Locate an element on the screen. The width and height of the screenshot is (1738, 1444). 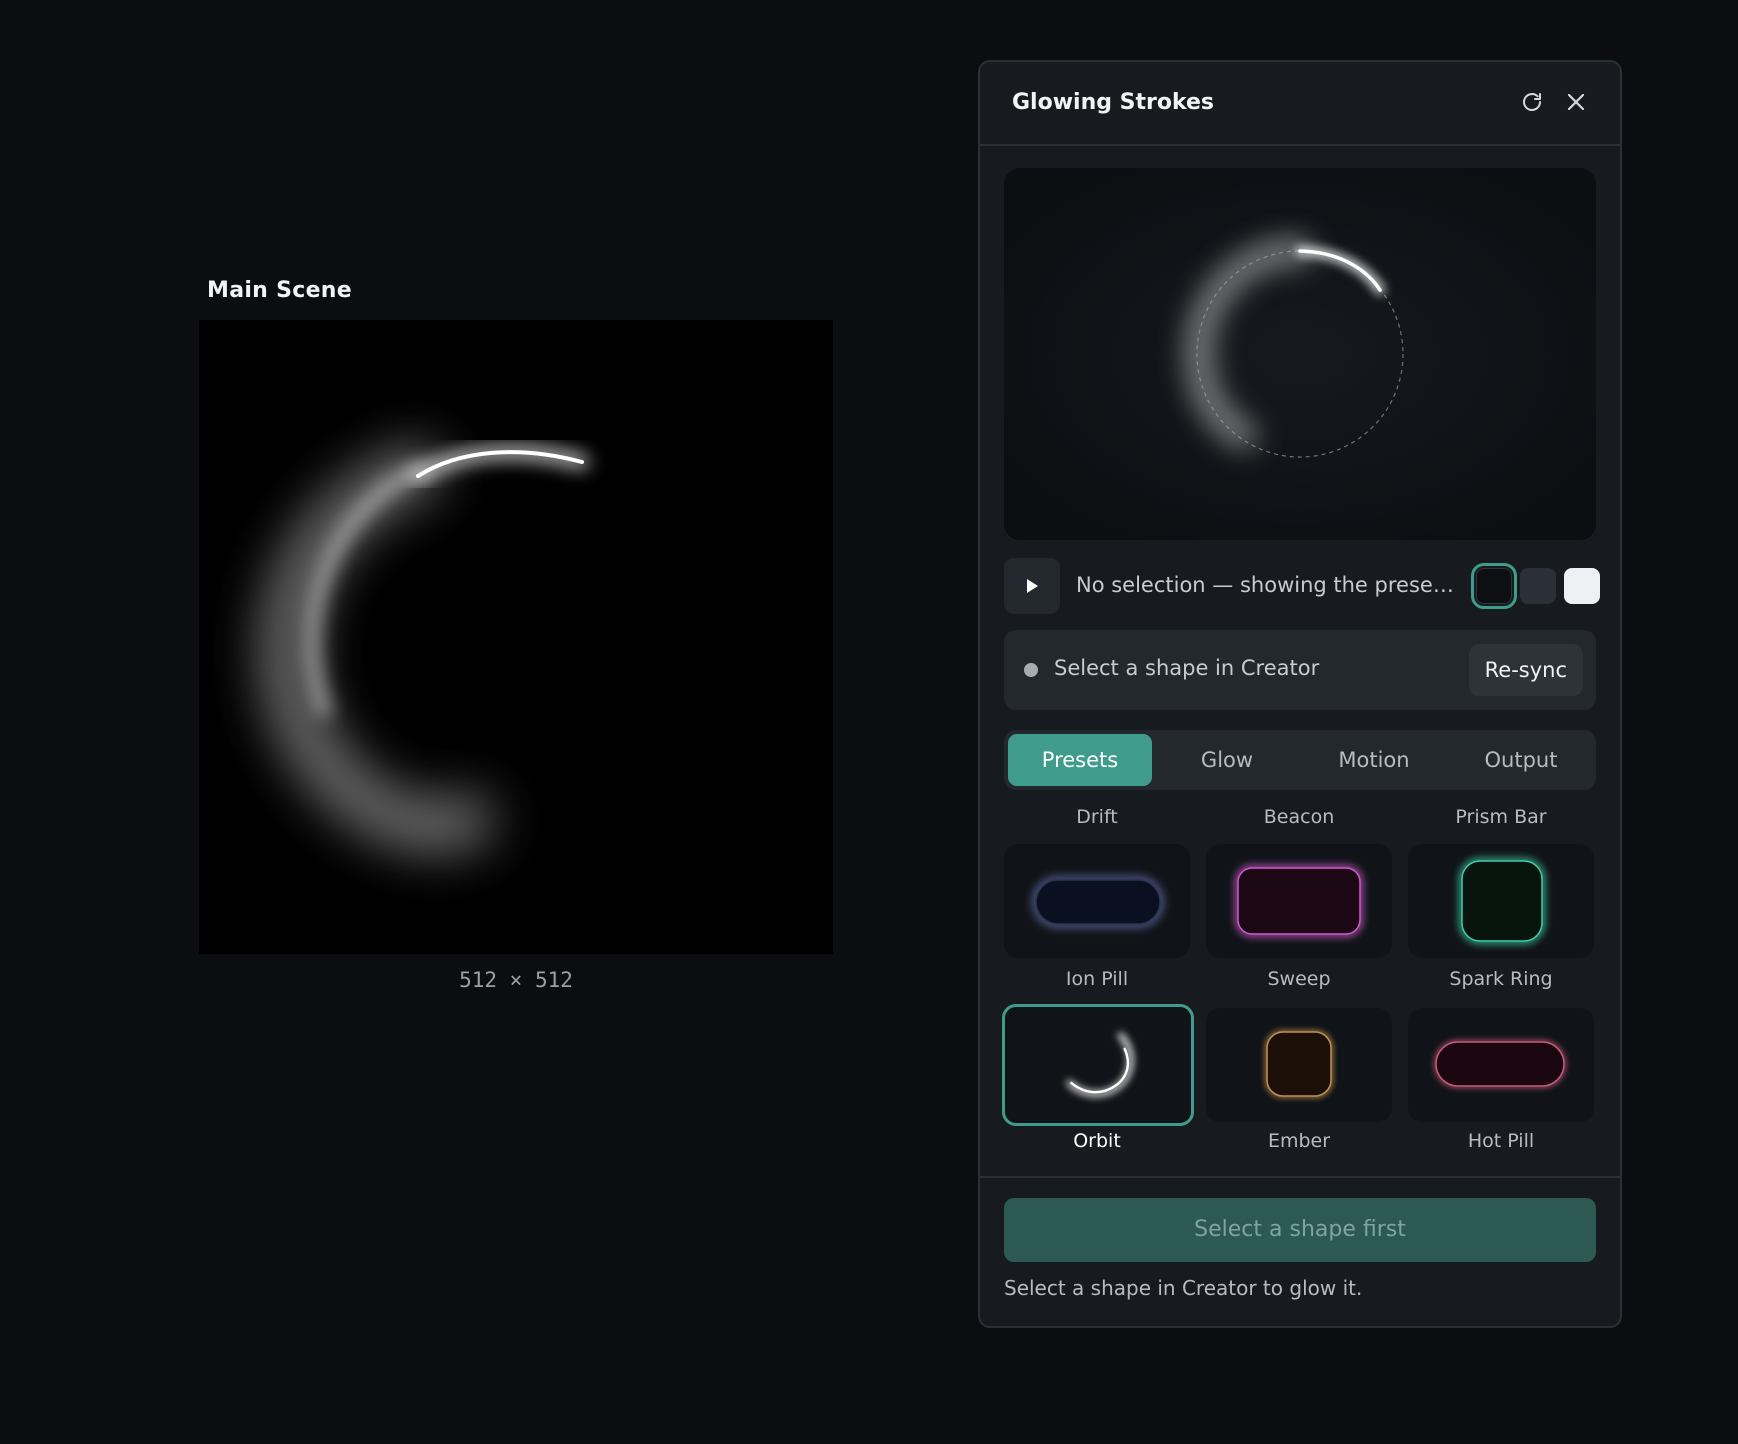
footer-hint: Select a shape in Creator to glow it. is located at coordinates (1183, 1288).